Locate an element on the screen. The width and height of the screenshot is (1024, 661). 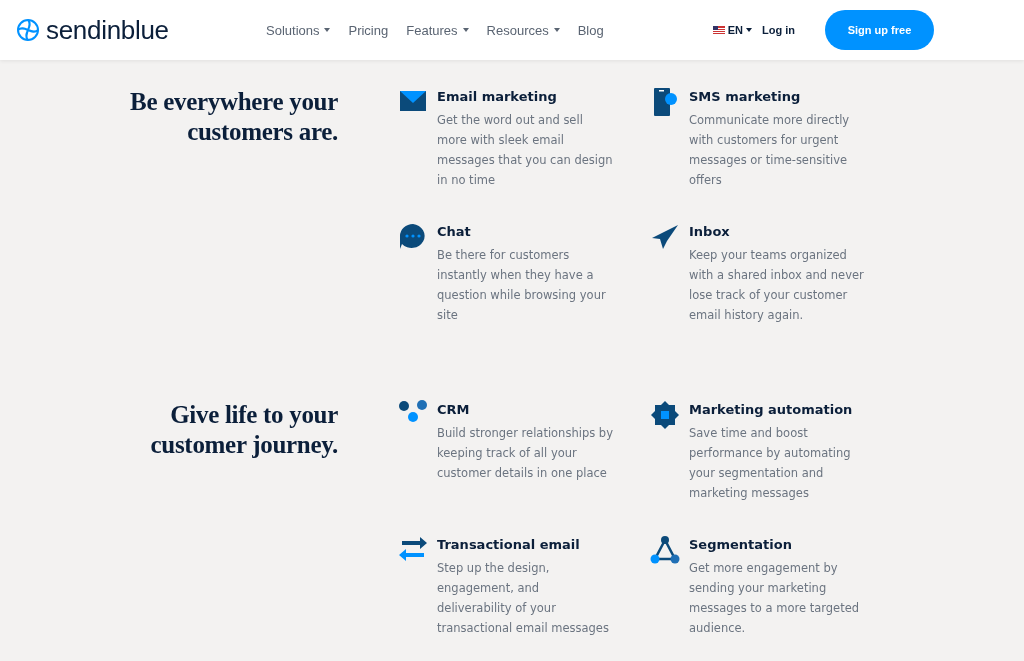
feature-description: Get more engagement by sending your marketing messages to a more targeted audience. is located at coordinates (775, 598).